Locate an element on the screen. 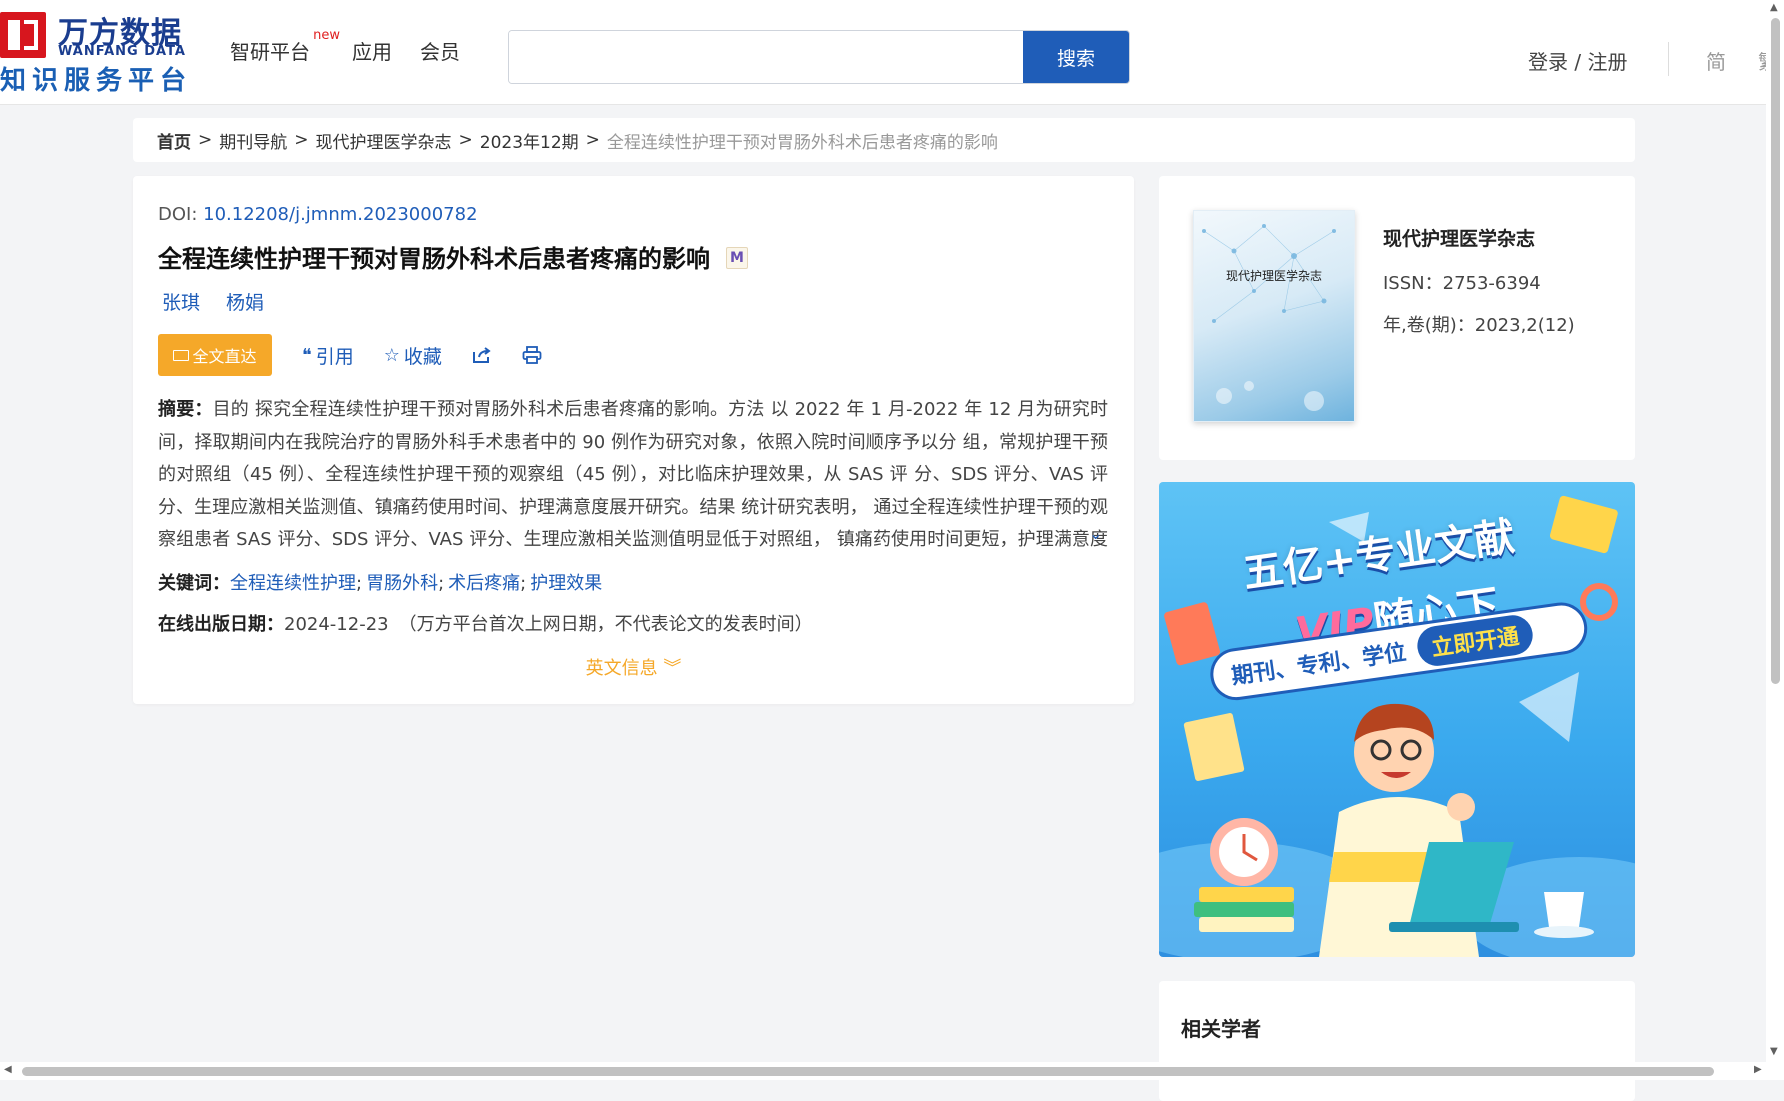 The width and height of the screenshot is (1784, 1101). breadcrumb-current: 全程连续性护理干预对胃肠外科术后患者疼痛的影响 is located at coordinates (802, 142).